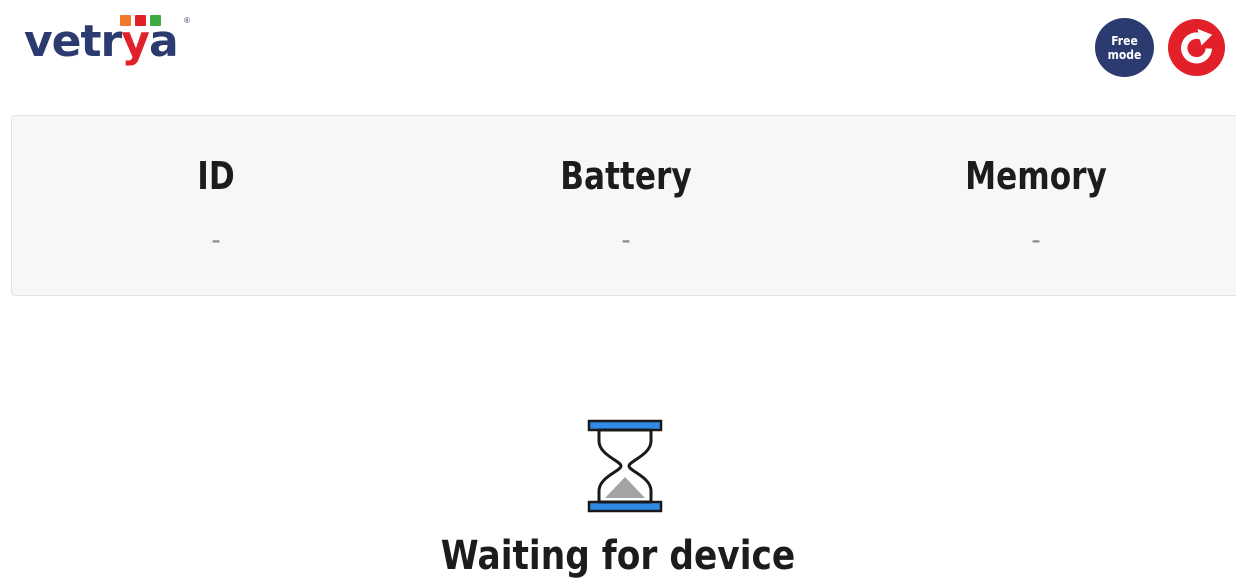  What do you see at coordinates (135, 41) in the screenshot?
I see `logo-text-y: y` at bounding box center [135, 41].